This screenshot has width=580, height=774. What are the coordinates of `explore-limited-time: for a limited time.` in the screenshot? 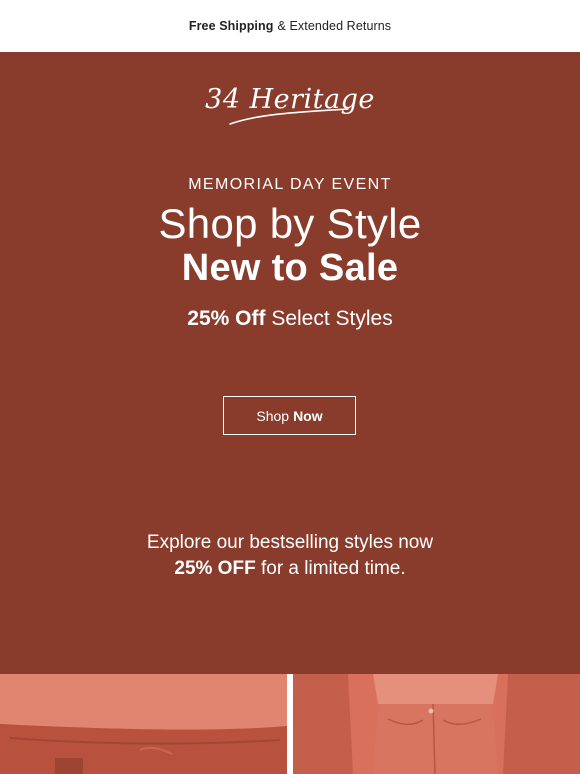 It's located at (333, 568).